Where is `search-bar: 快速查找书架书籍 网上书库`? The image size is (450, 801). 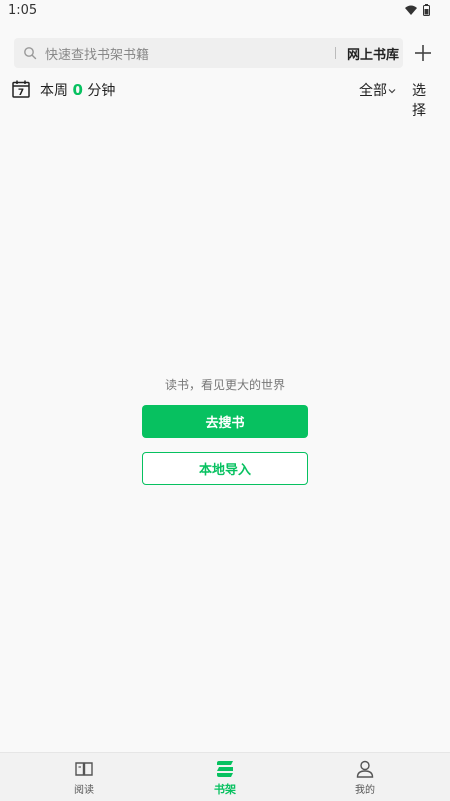
search-bar: 快速查找书架书籍 网上书库 is located at coordinates (208, 53).